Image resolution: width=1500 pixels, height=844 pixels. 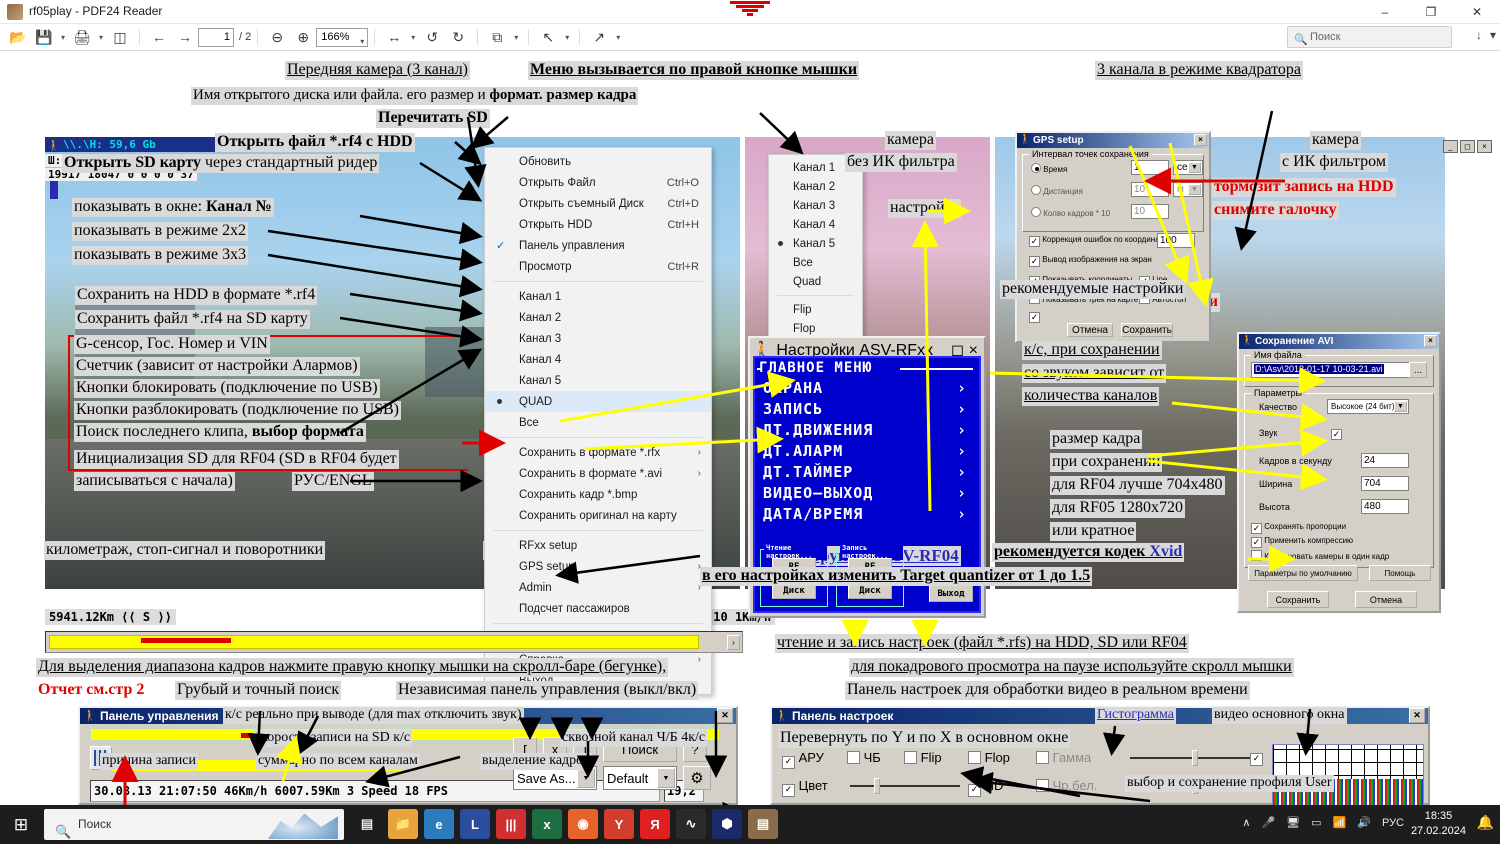 What do you see at coordinates (1298, 599) in the screenshot?
I see `avi-save-button: Сохранить` at bounding box center [1298, 599].